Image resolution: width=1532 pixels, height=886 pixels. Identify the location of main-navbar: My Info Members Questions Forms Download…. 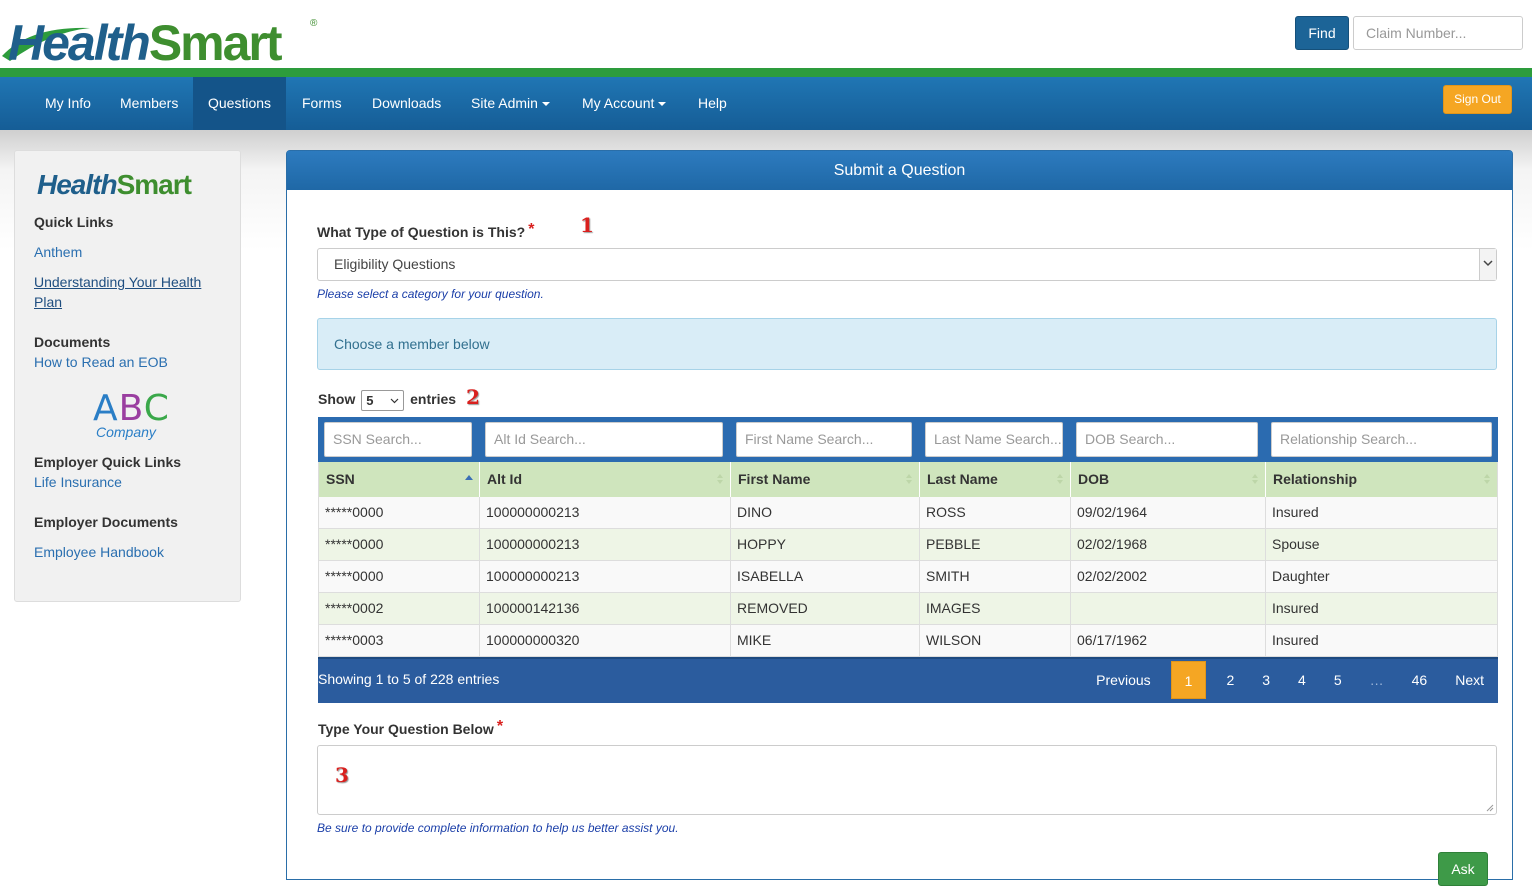
(766, 103).